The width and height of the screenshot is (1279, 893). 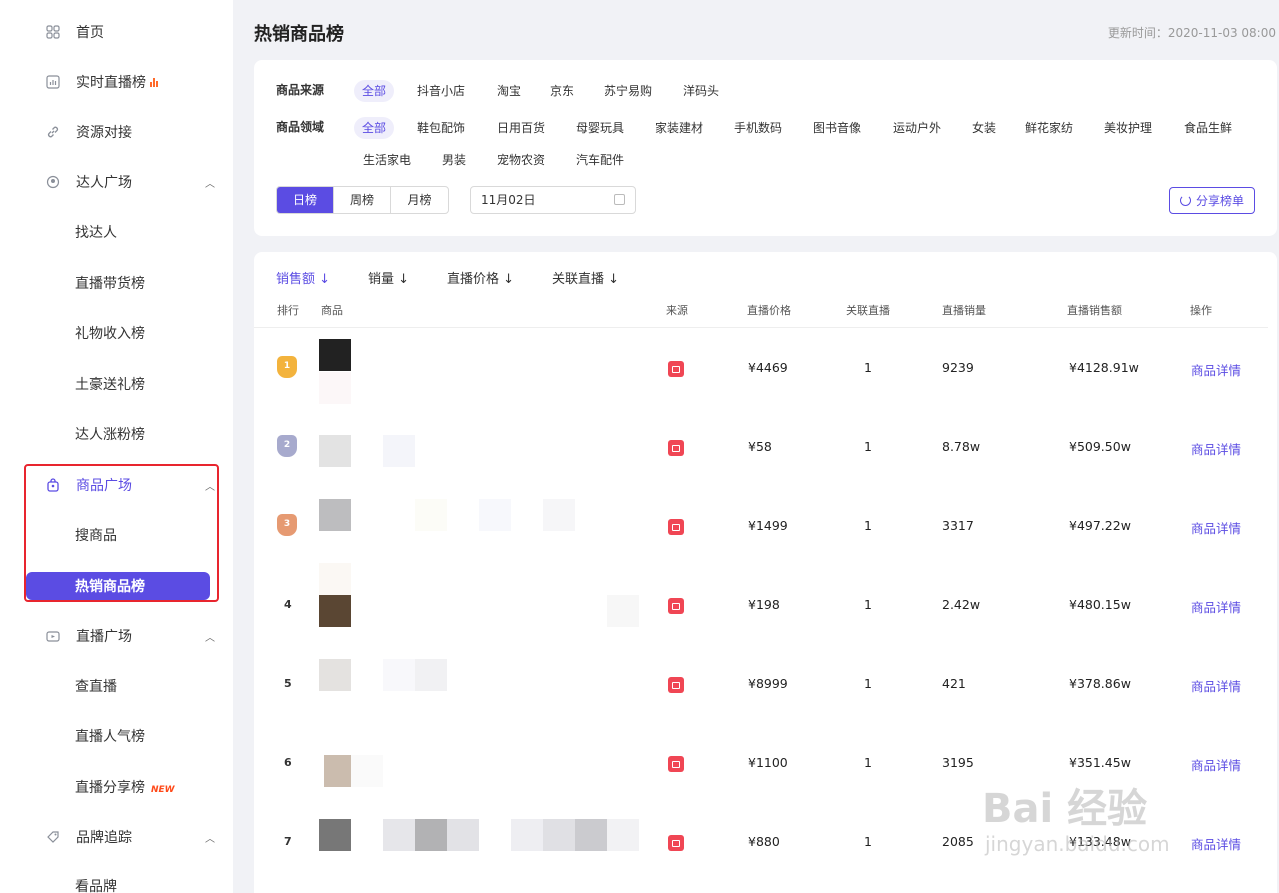 I want to click on gold-medal-icon: 1, so click(x=287, y=367).